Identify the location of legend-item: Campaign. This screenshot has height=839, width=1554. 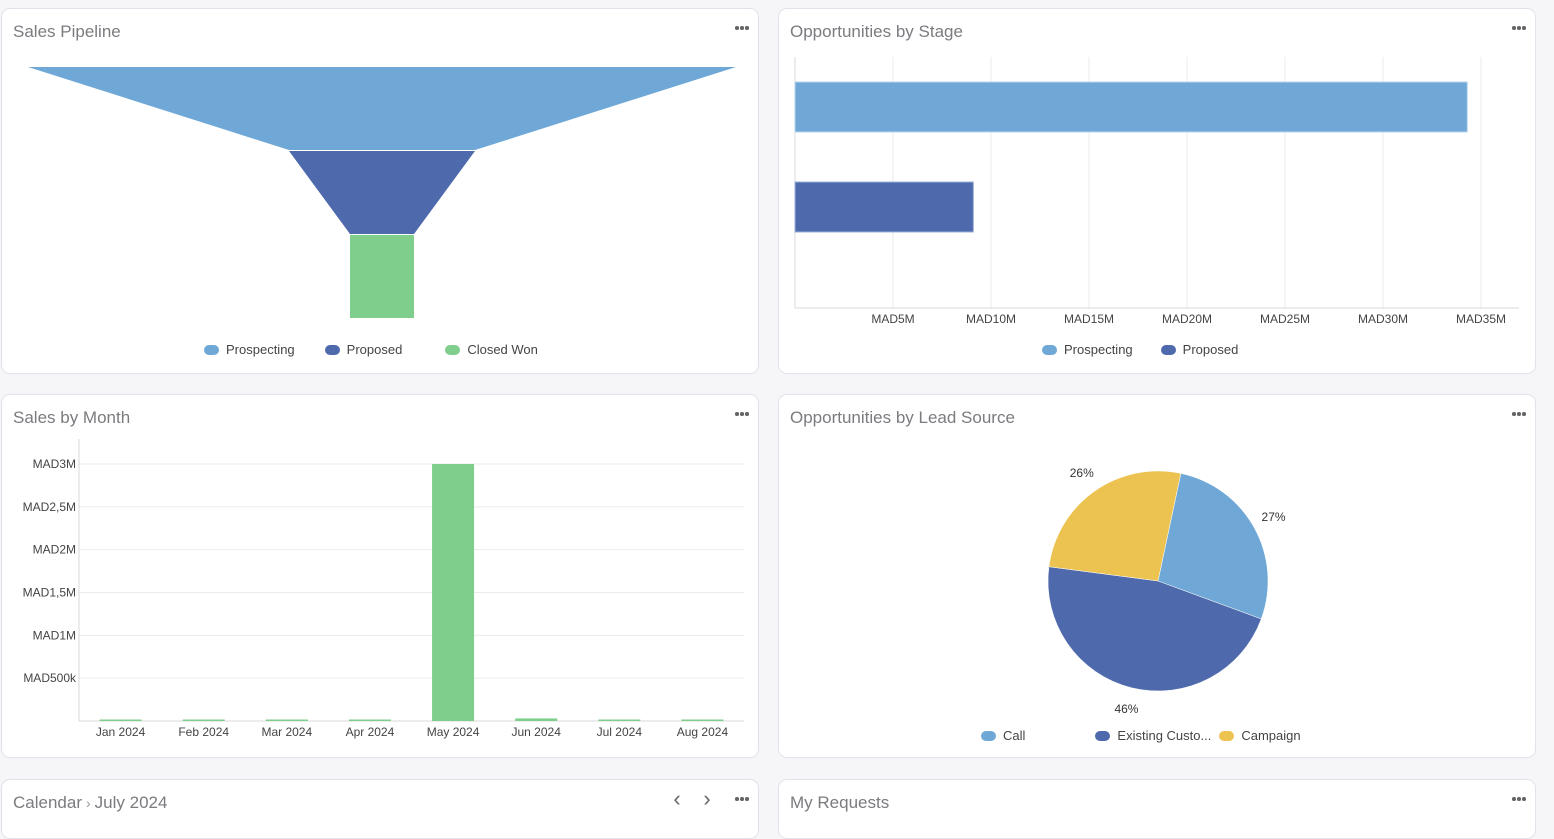
(1260, 735).